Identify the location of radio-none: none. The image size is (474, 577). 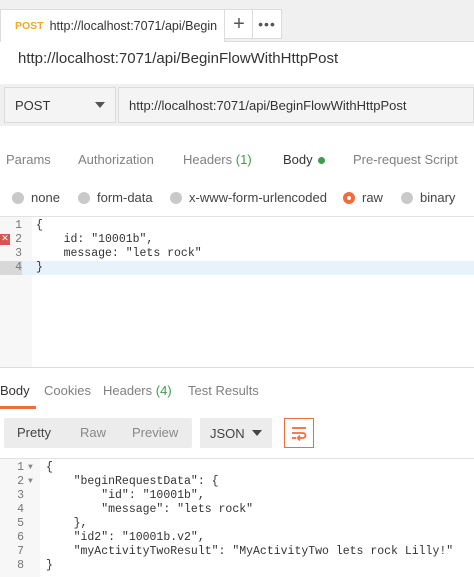
(36, 197).